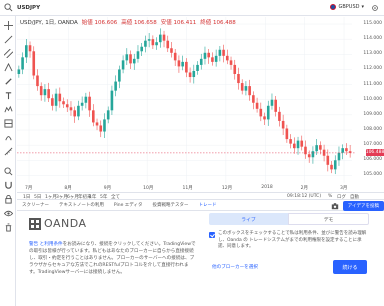 The height and width of the screenshot is (306, 384). I want to click on continue-button: 続ける, so click(350, 267).